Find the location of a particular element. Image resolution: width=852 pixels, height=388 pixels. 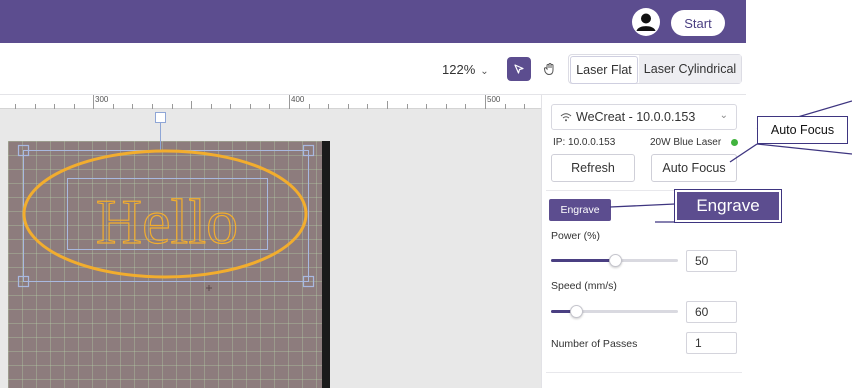

auto-focus-callout: Auto Focus is located at coordinates (802, 130).